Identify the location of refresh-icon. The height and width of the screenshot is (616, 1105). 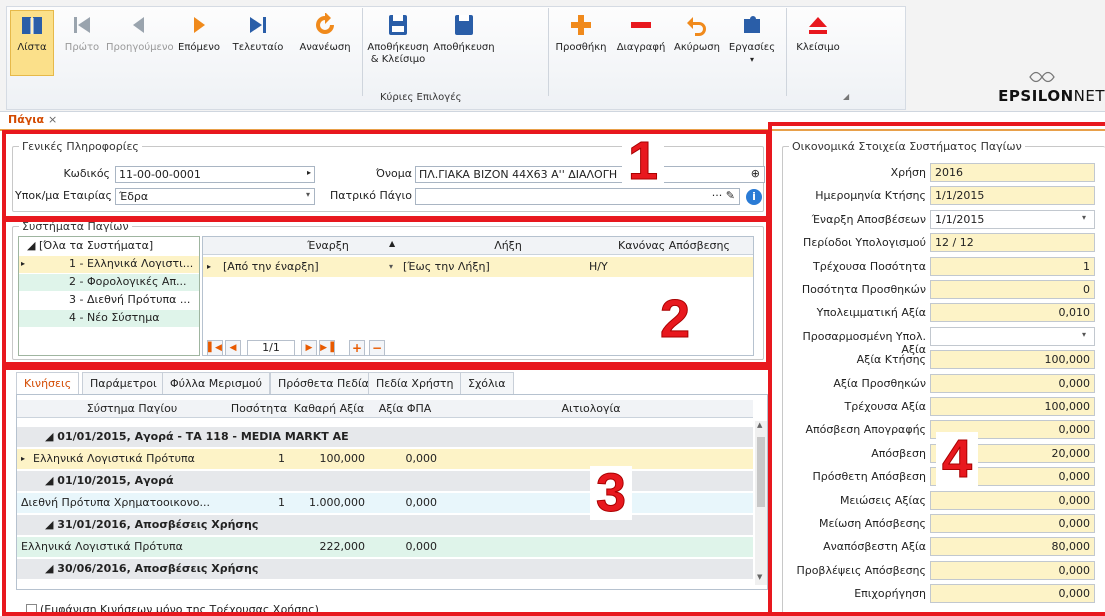
(325, 25).